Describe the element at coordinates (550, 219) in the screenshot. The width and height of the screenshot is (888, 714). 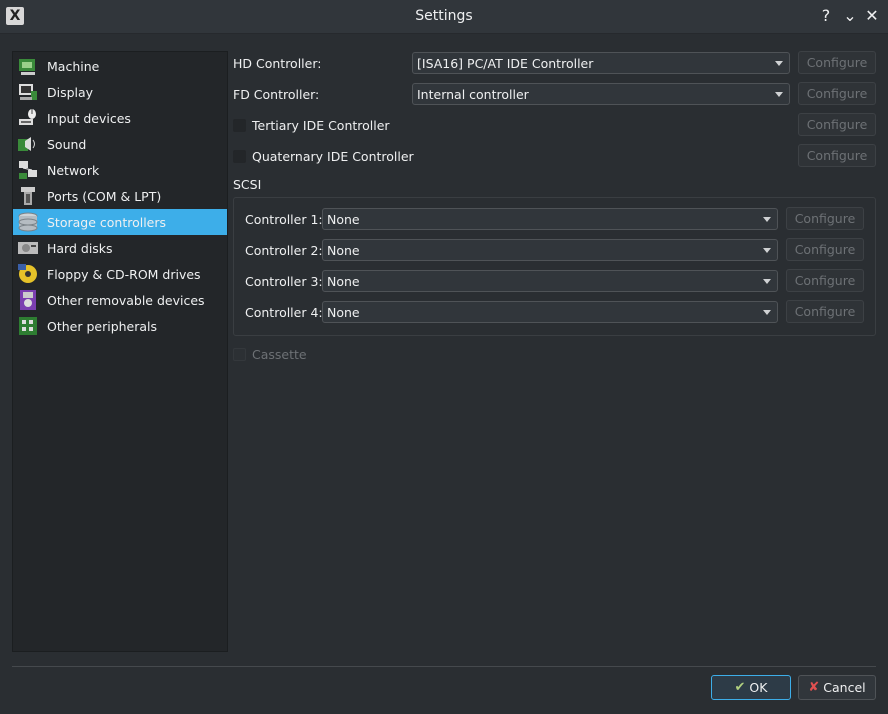
I see `scsi-controller-1-select: None` at that location.